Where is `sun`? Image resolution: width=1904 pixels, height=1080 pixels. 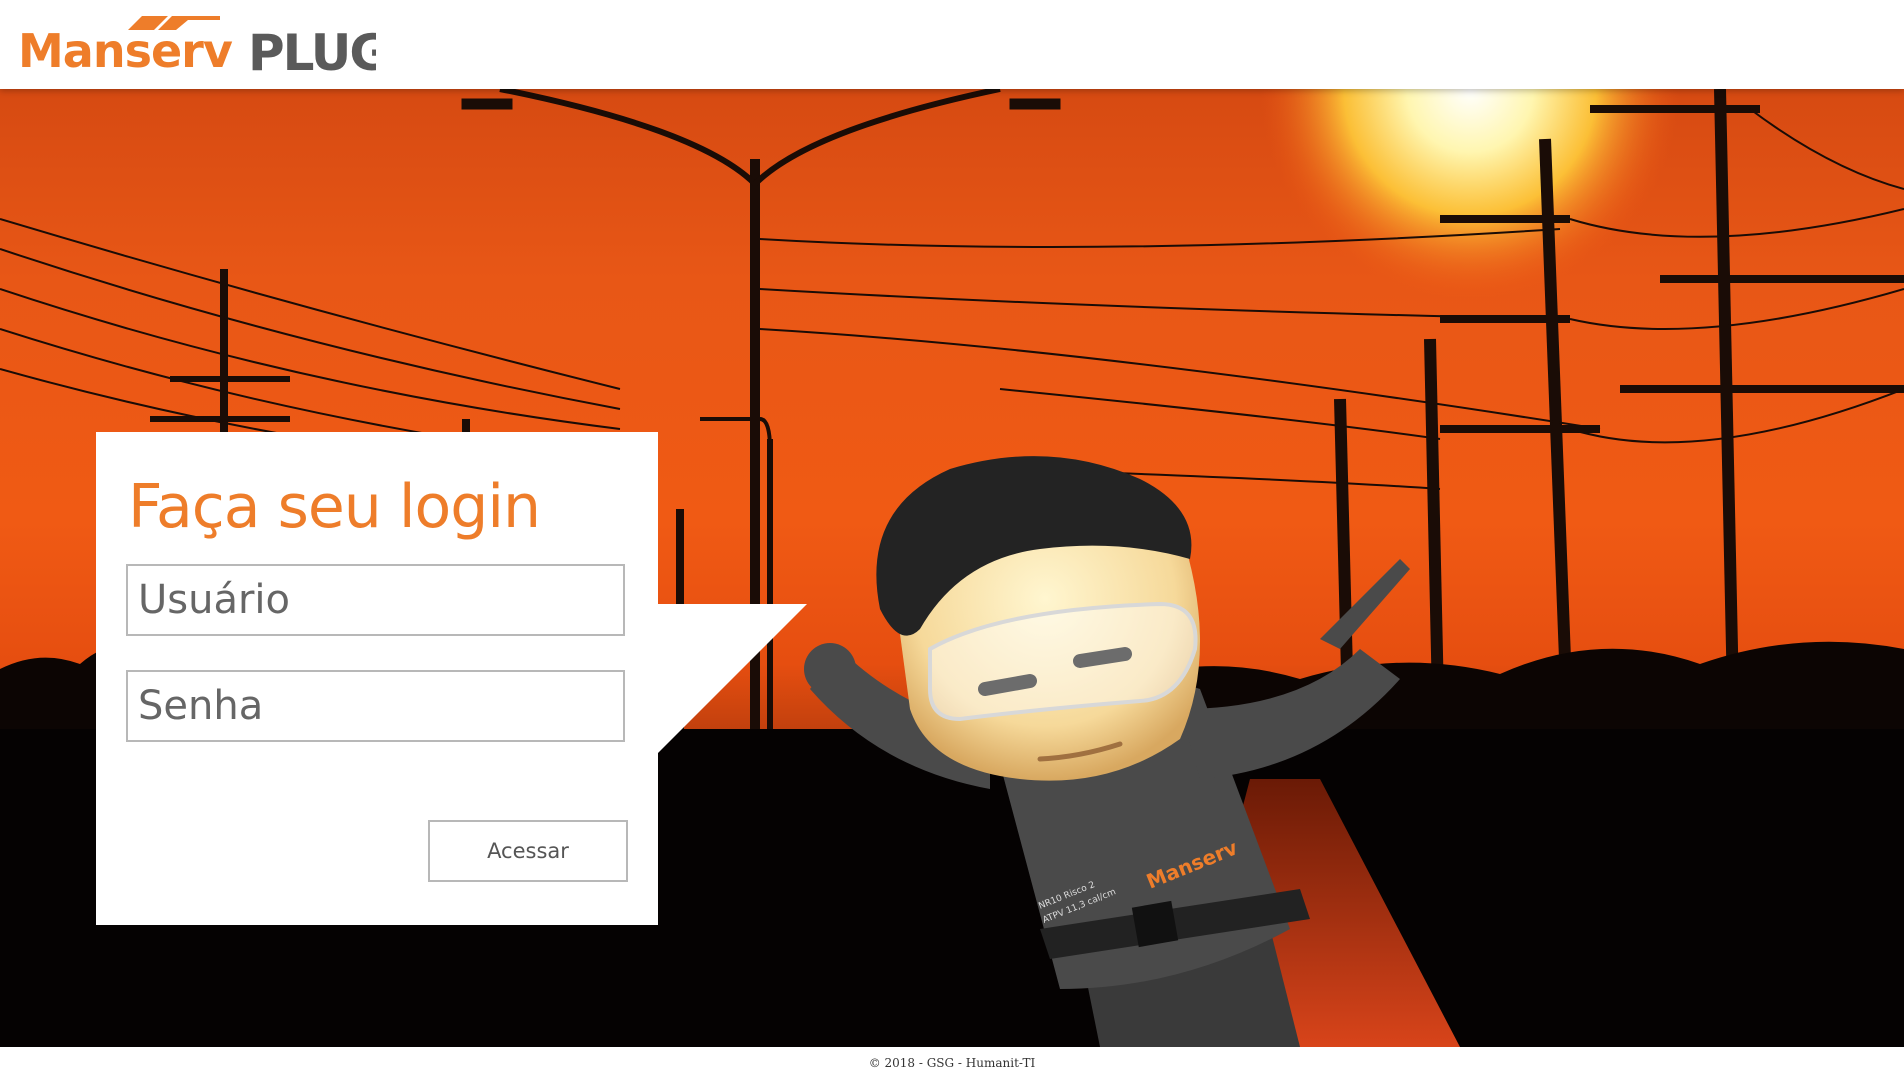
sun is located at coordinates (1470, 194).